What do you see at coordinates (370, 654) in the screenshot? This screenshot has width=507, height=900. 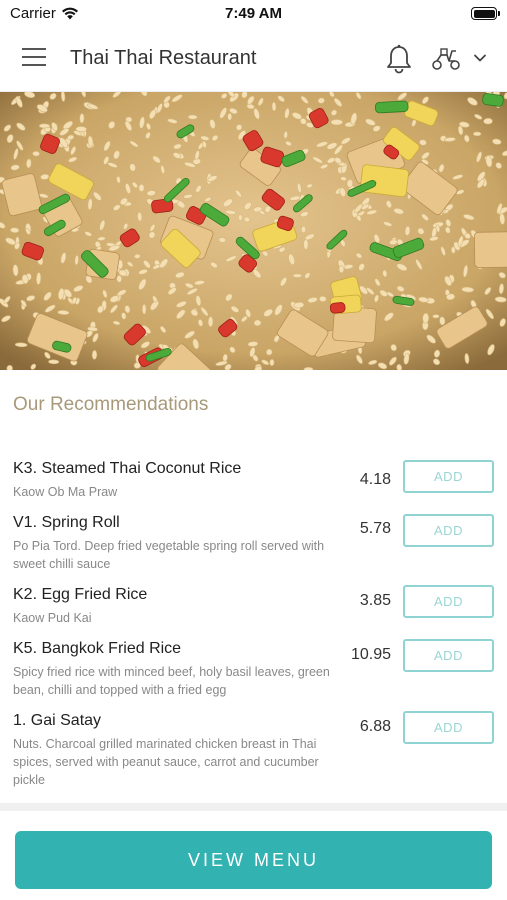 I see `item-price: 10.95` at bounding box center [370, 654].